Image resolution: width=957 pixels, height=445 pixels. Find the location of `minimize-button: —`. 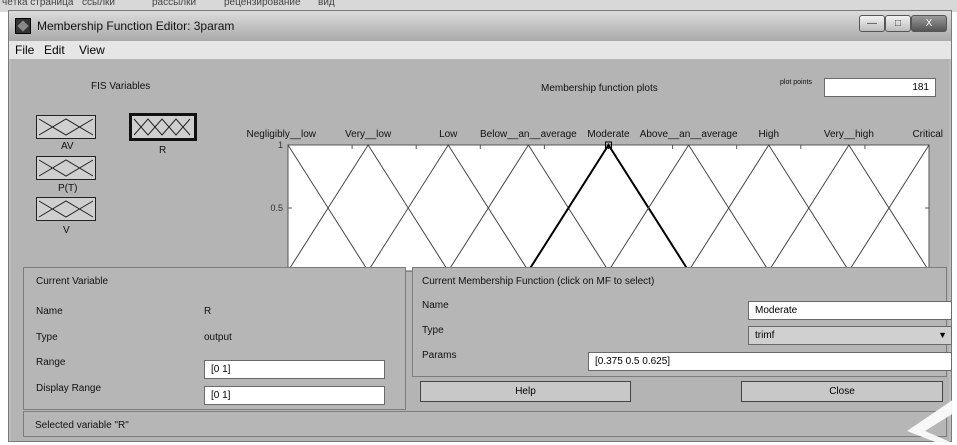

minimize-button: — is located at coordinates (872, 23).